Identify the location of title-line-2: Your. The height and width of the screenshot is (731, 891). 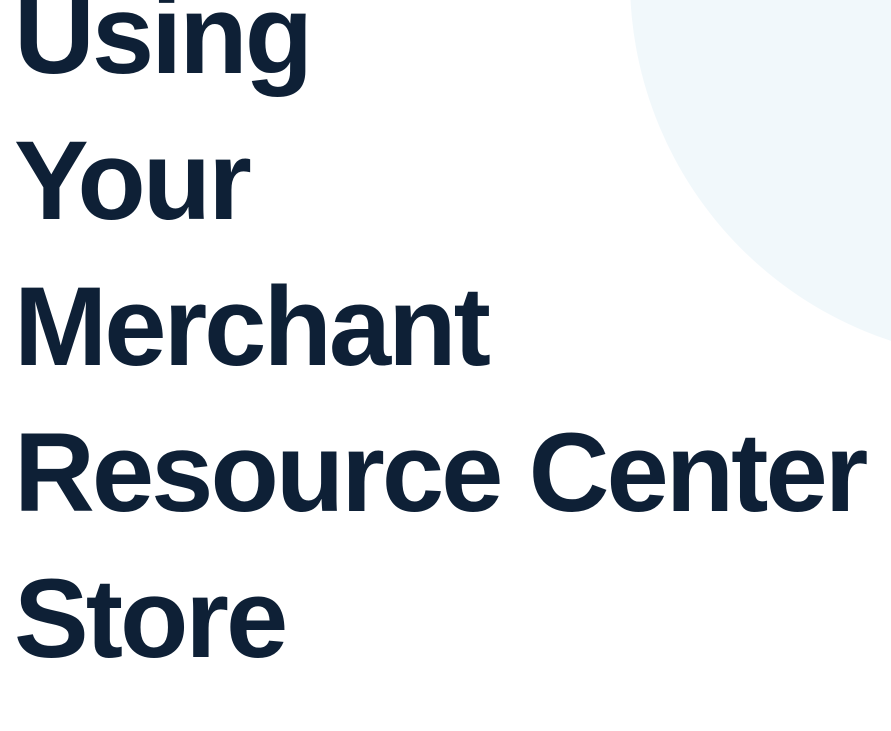
(133, 180).